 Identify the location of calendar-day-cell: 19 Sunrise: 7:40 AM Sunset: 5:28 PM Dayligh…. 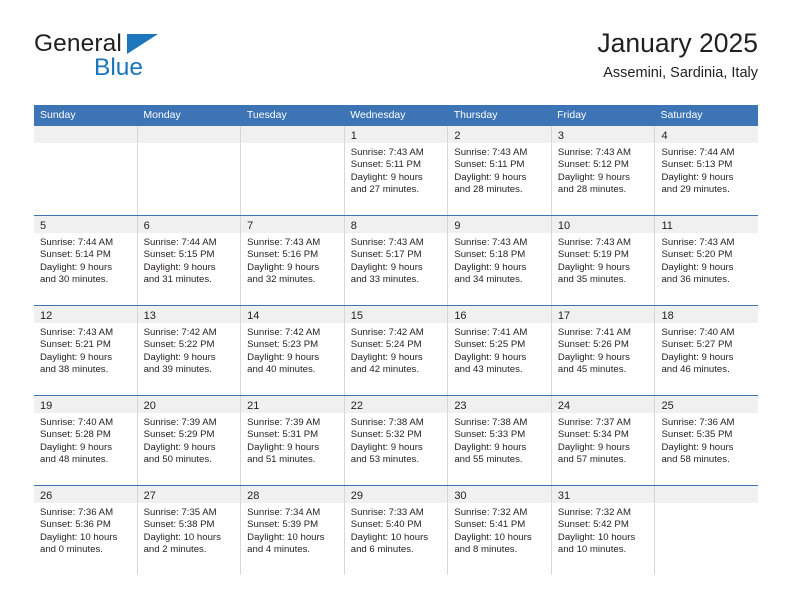
(86, 440).